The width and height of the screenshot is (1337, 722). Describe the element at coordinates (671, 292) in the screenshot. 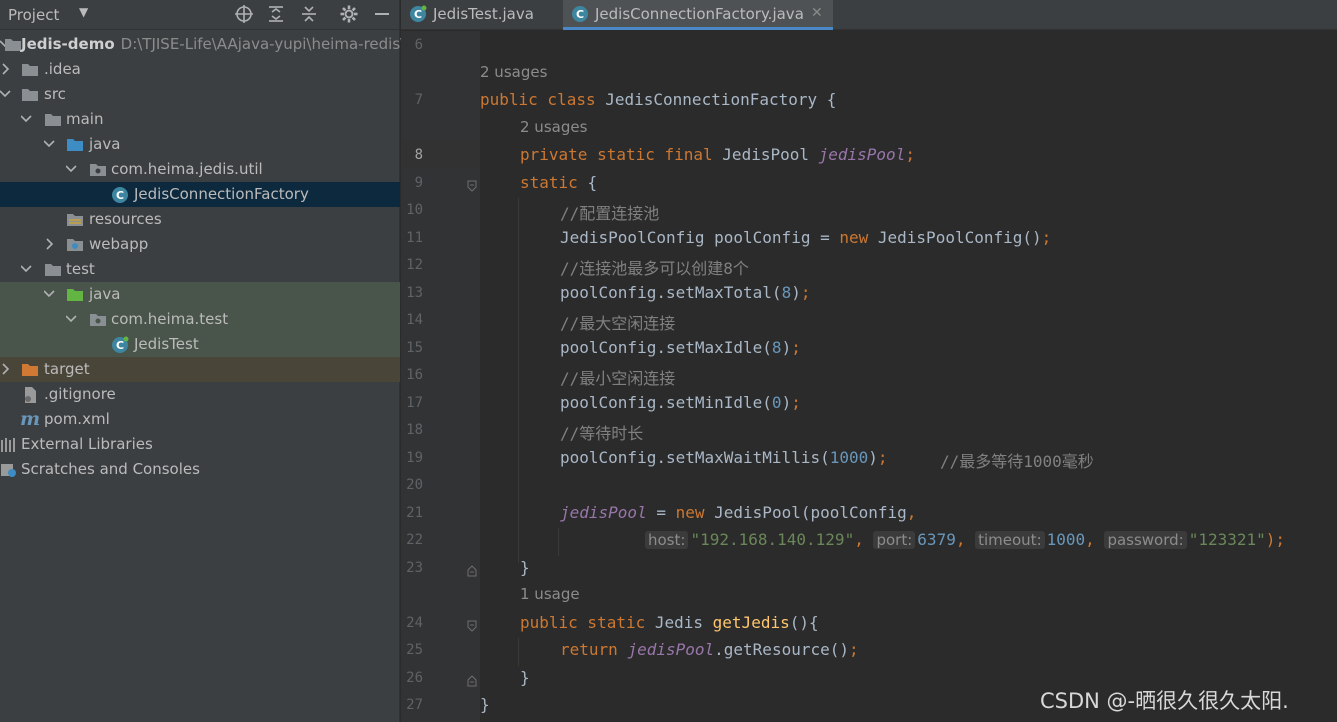

I see `code-token: poolConfig.setMaxTotal(` at that location.